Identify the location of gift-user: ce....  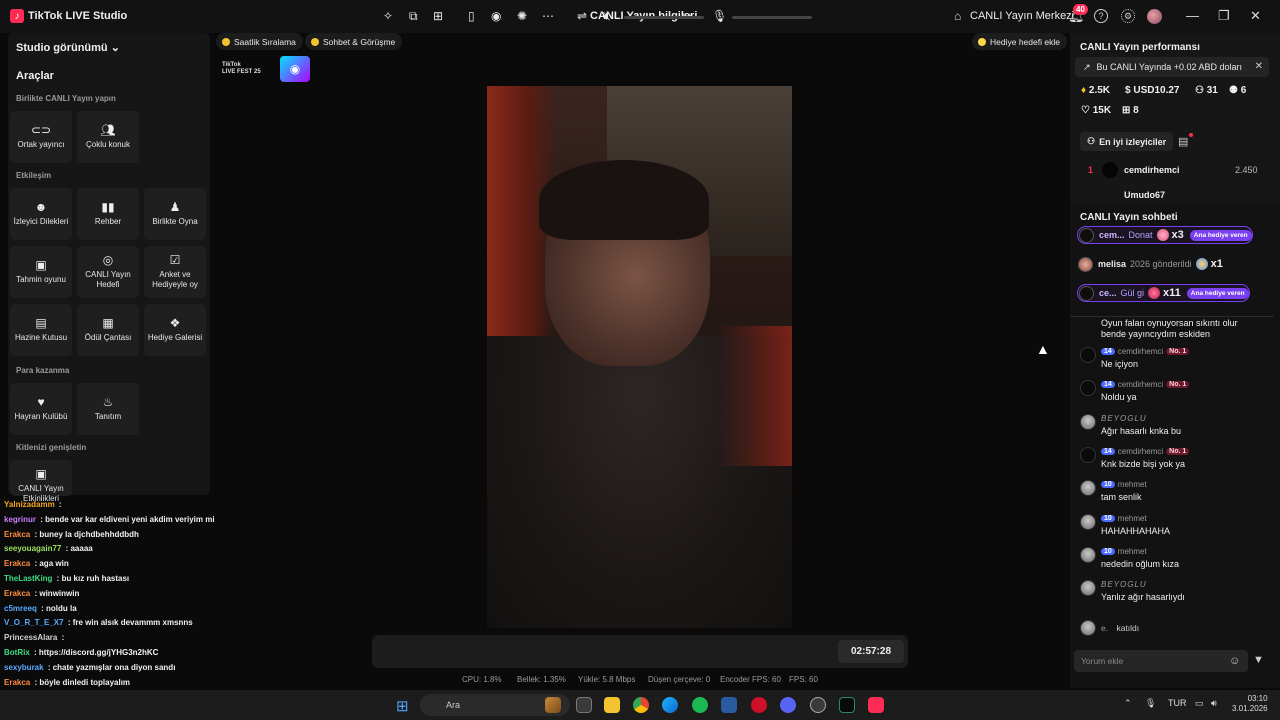
(1108, 293).